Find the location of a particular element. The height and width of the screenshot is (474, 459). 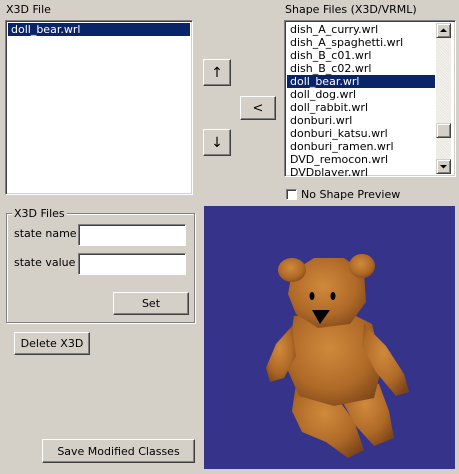

no-shape-preview-checkbox is located at coordinates (291, 194).